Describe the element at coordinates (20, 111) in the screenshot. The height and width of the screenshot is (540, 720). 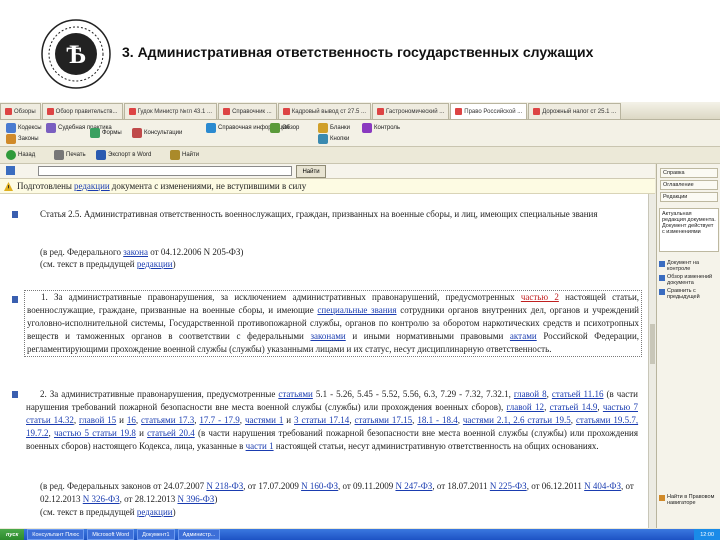
I see `tab-0: Обзоры` at that location.